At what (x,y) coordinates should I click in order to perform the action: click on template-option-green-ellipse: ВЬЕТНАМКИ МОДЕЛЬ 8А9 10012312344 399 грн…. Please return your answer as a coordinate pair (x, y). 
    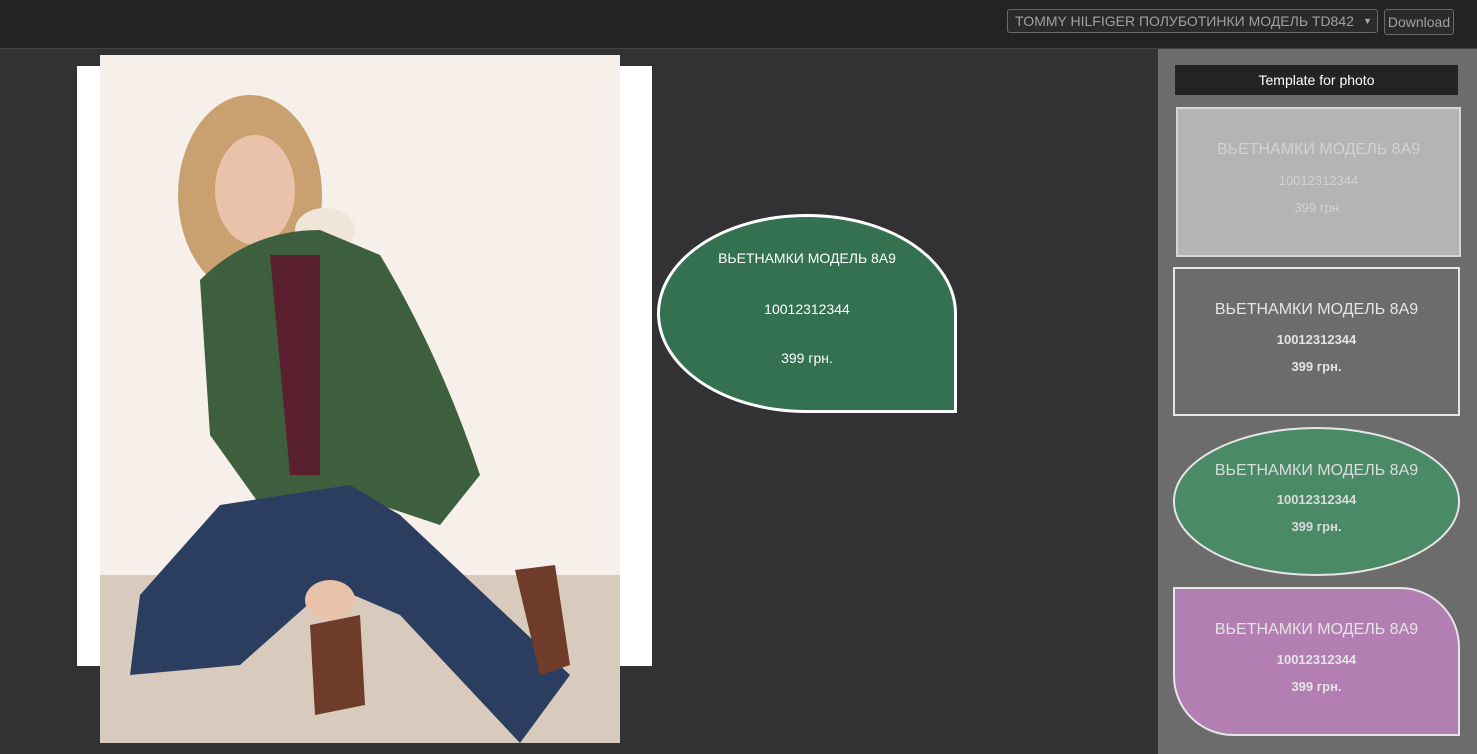
    Looking at the image, I should click on (1316, 501).